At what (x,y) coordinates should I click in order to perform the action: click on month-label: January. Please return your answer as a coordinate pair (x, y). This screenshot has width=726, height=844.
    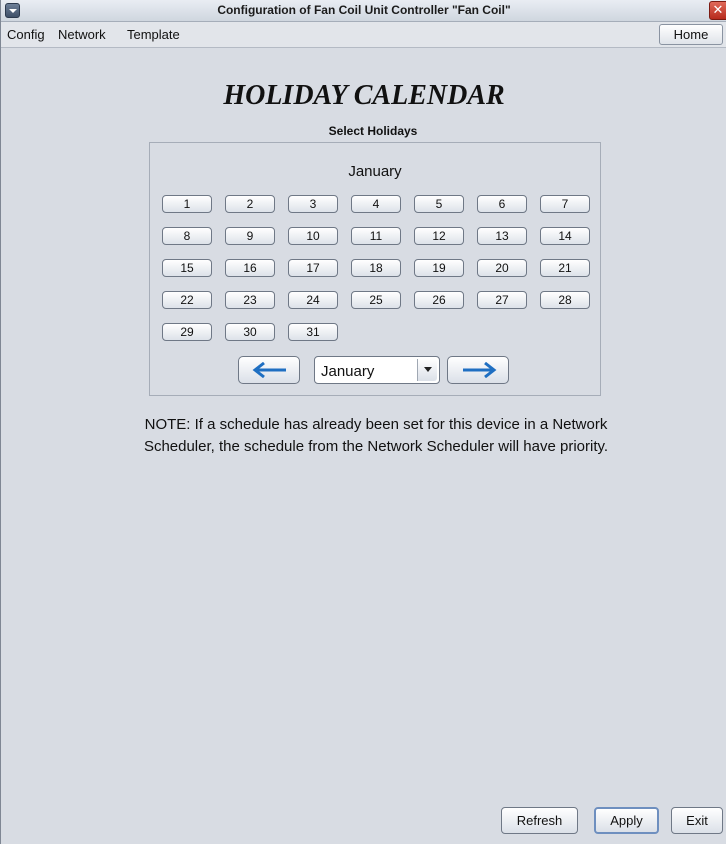
    Looking at the image, I should click on (375, 171).